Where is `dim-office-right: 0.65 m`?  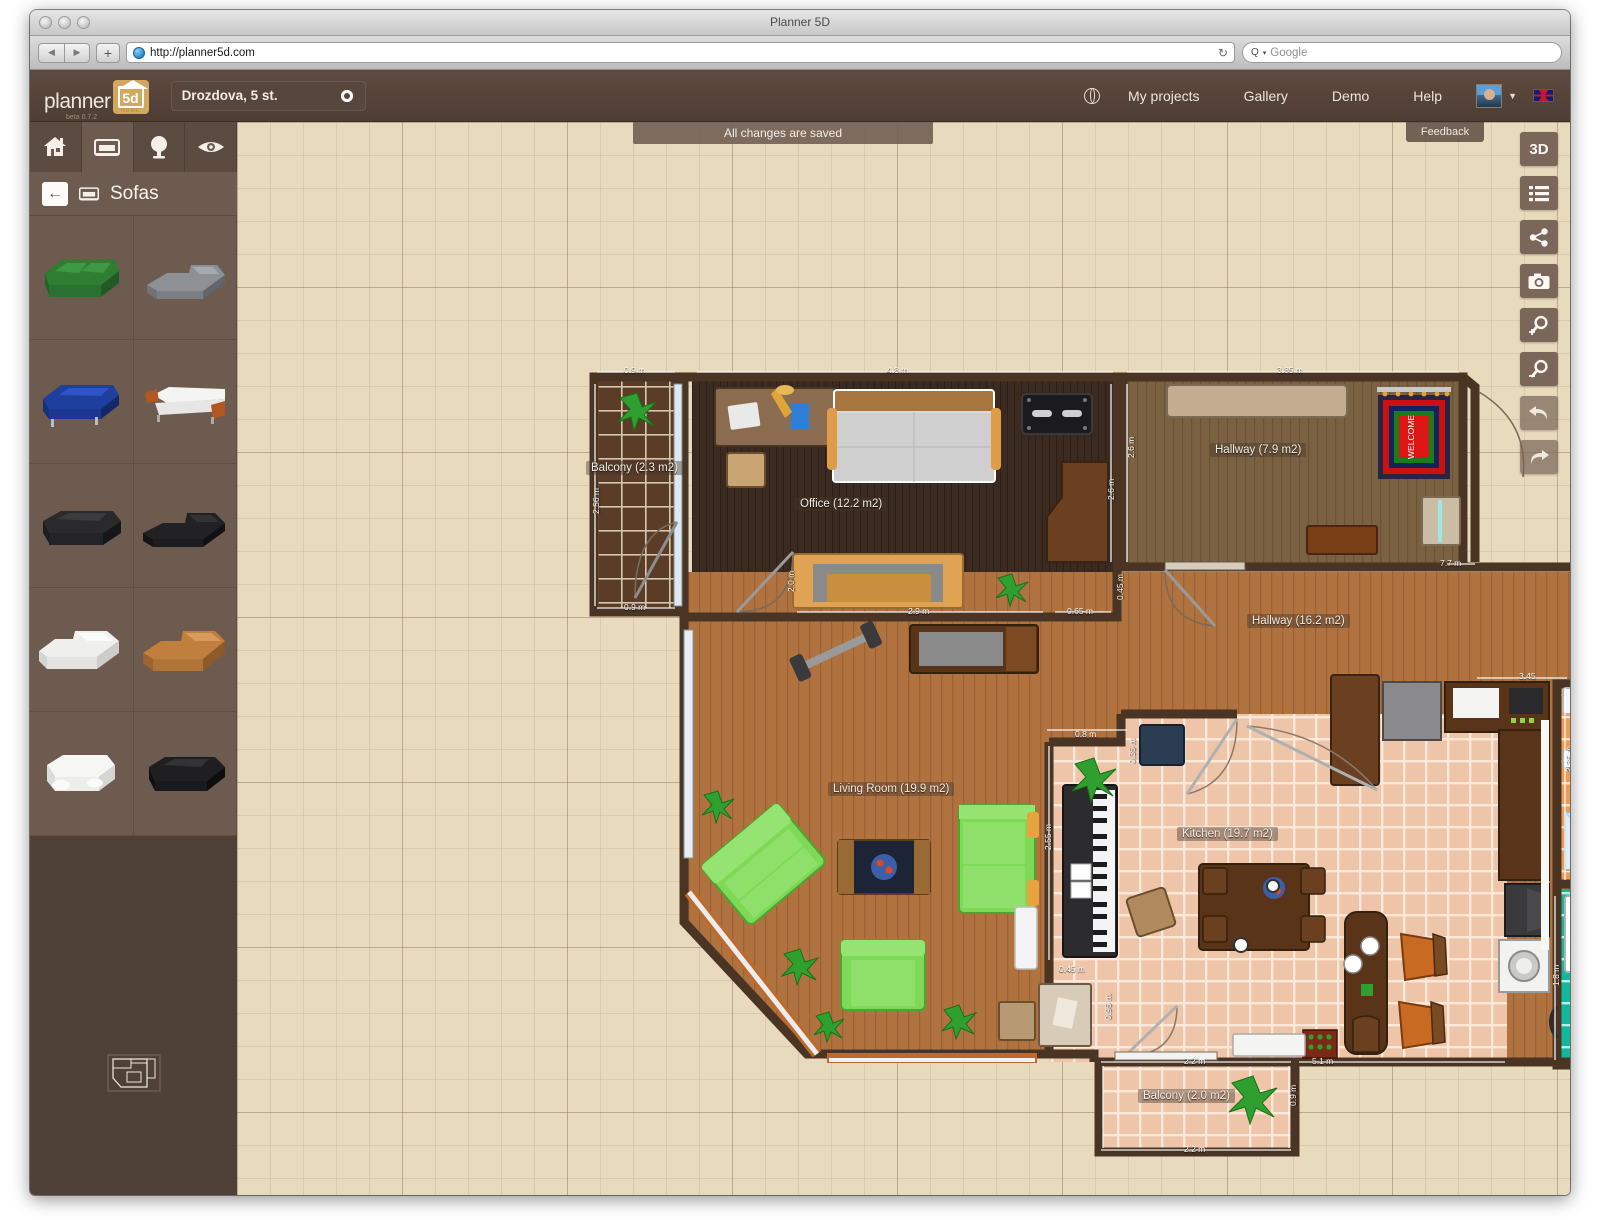
dim-office-right: 0.65 m is located at coordinates (1080, 611).